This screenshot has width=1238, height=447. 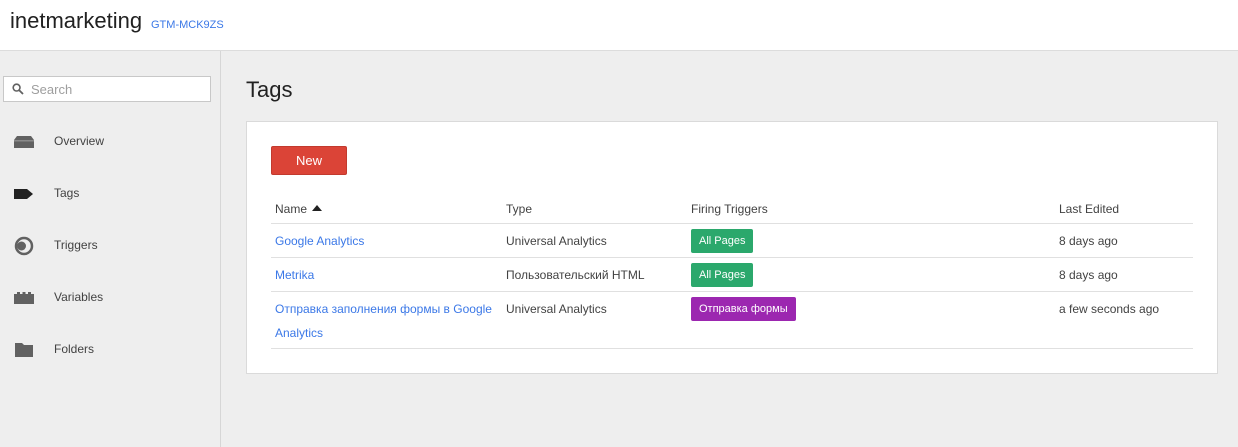 I want to click on sidebar-item-label: Folders, so click(x=74, y=349).